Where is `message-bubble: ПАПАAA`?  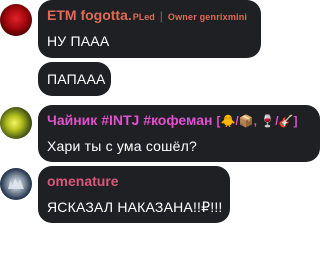 message-bubble: ПАПАAA is located at coordinates (74, 79).